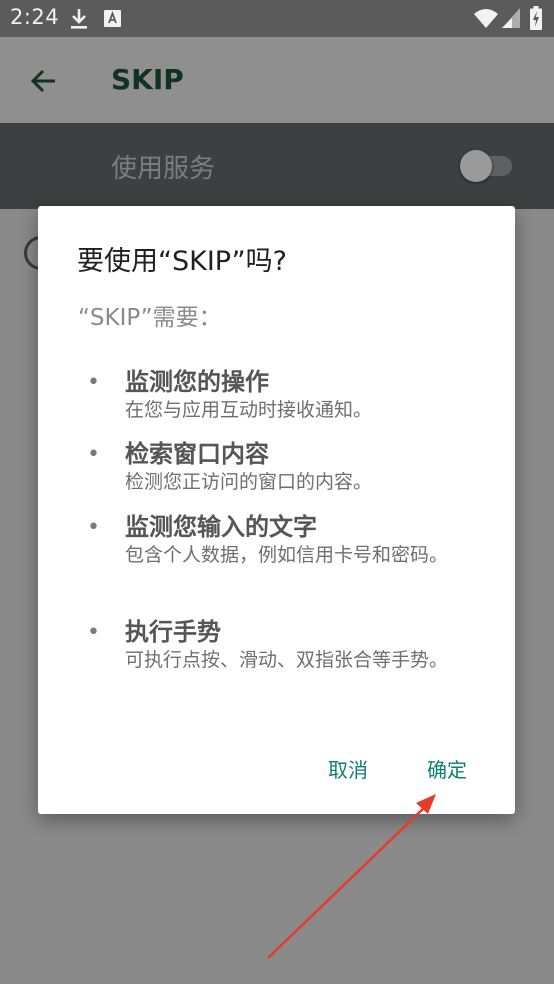 The width and height of the screenshot is (554, 984). I want to click on permission-title: 执行手势, so click(173, 632).